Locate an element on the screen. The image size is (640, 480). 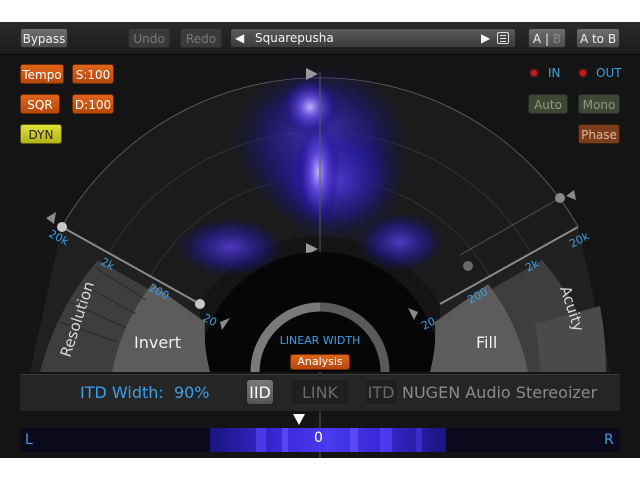
auto-button: Auto is located at coordinates (548, 104).